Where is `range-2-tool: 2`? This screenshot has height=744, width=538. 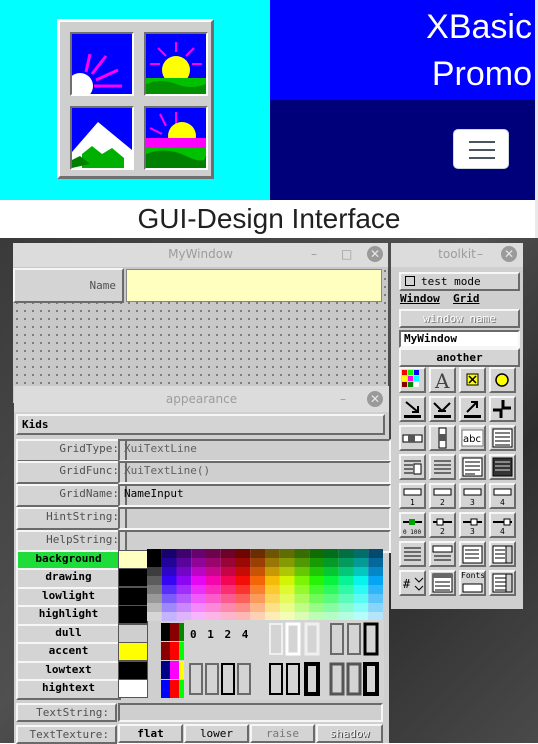 range-2-tool: 2 is located at coordinates (442, 525).